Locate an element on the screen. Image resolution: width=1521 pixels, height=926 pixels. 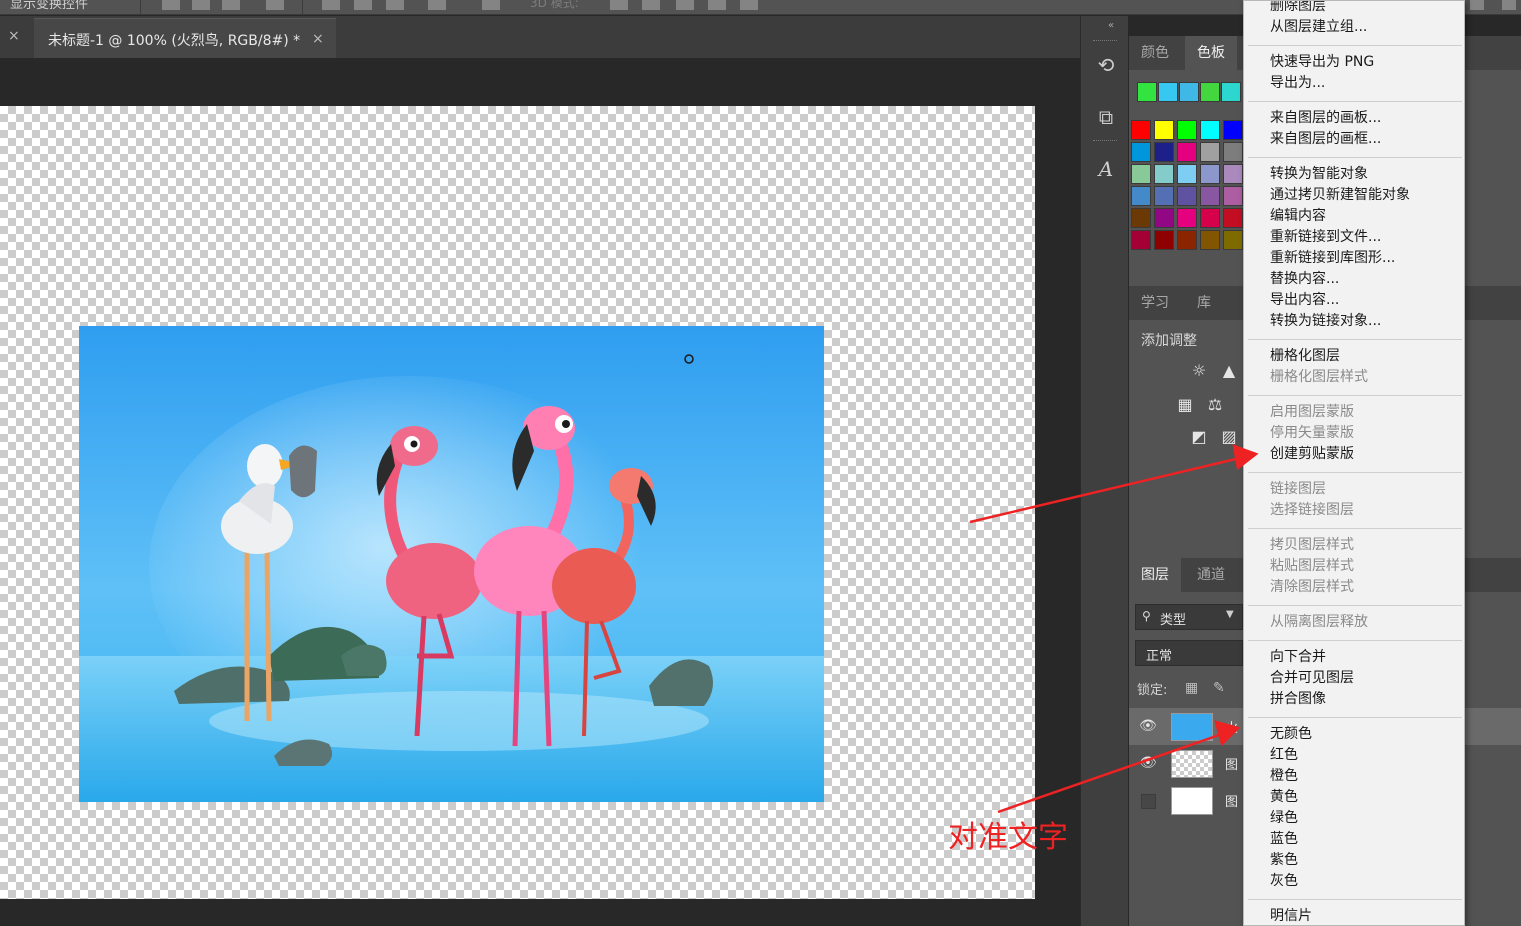
menu-item: 无颜色 is located at coordinates (1291, 733).